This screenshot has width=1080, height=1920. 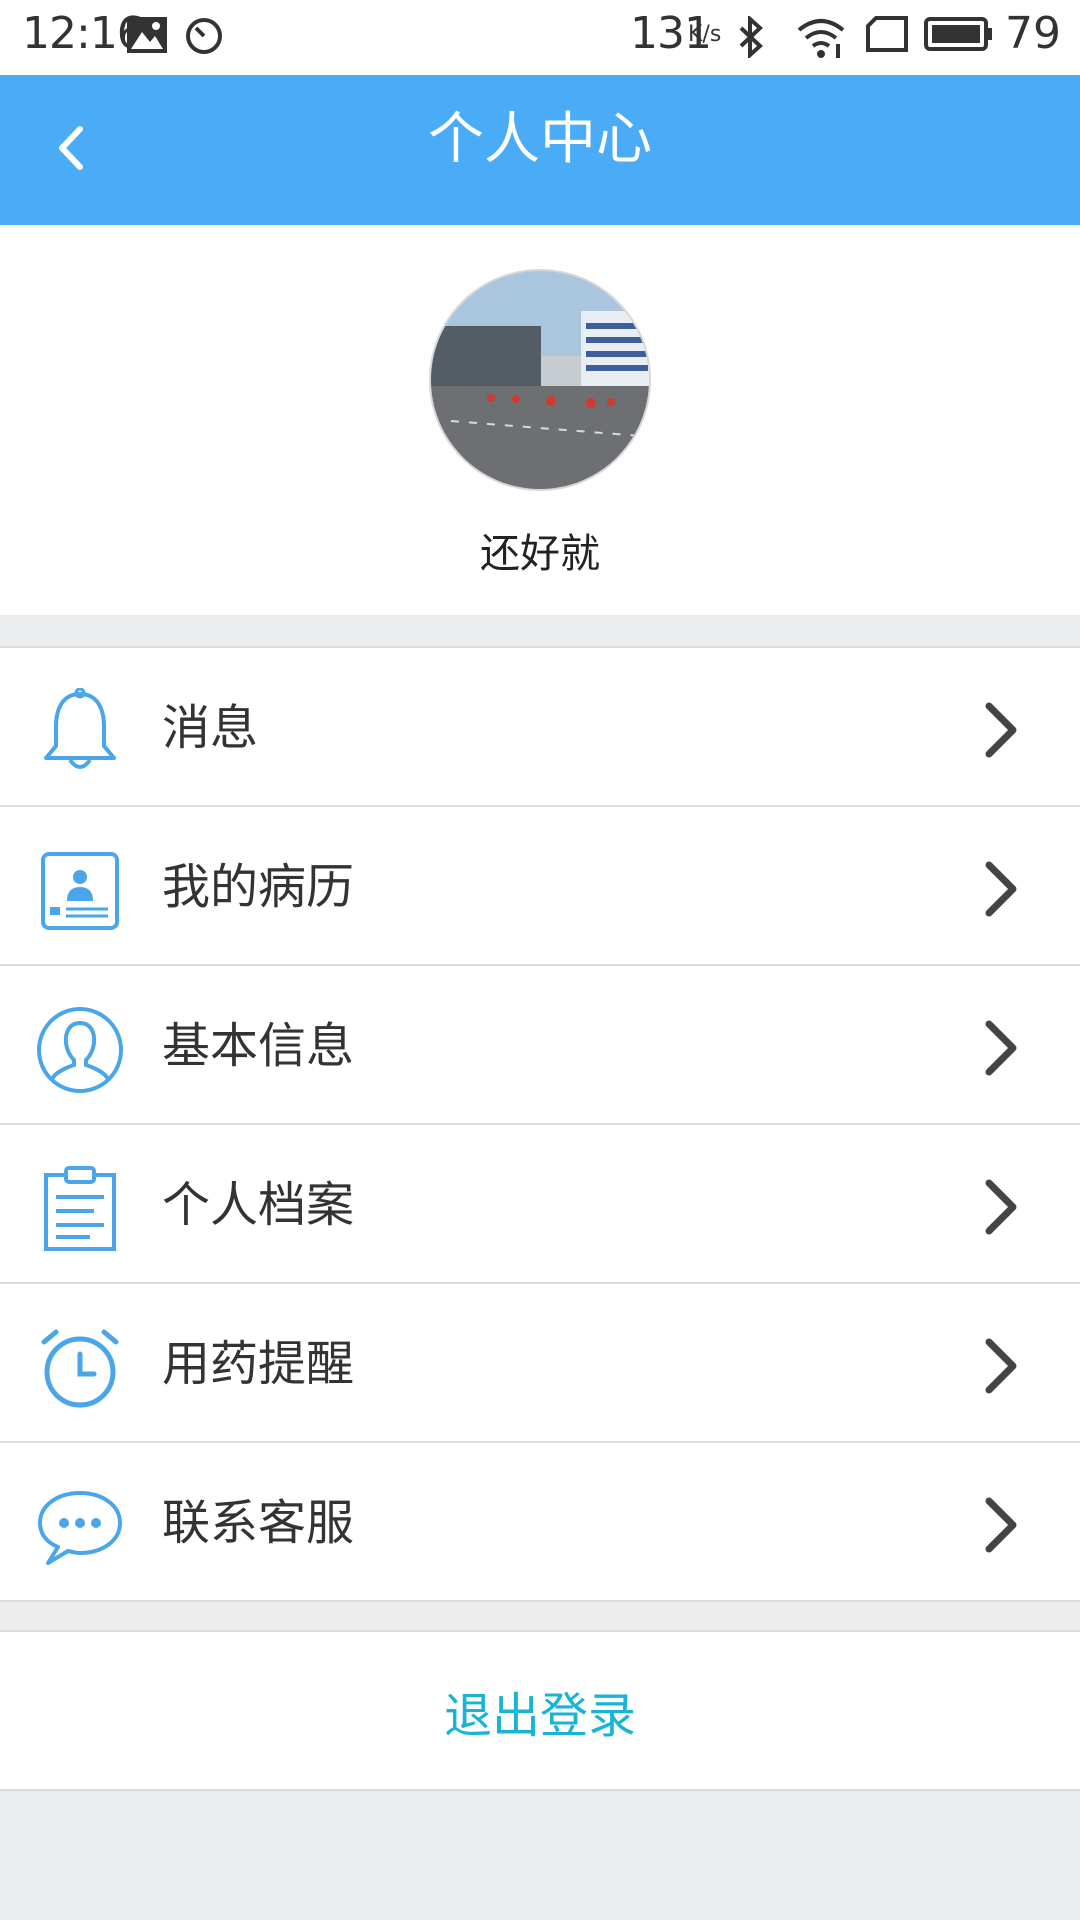 What do you see at coordinates (959, 36) in the screenshot?
I see `battery-icon` at bounding box center [959, 36].